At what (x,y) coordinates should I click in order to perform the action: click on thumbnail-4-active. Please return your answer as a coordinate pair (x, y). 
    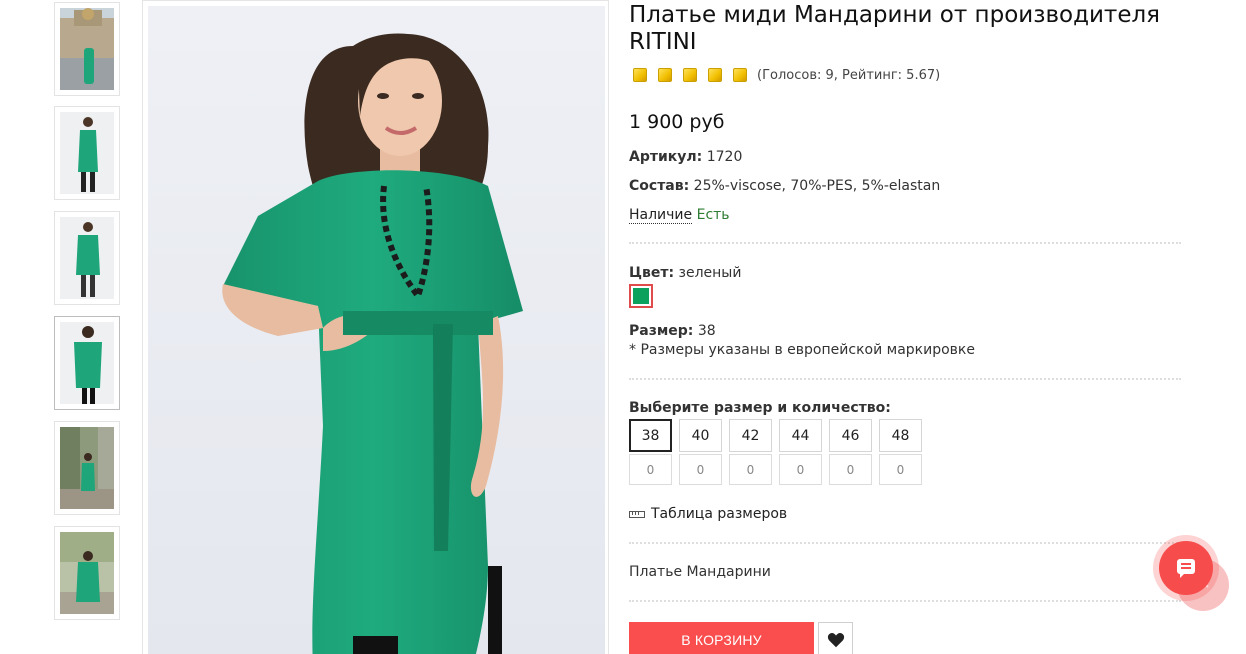
    Looking at the image, I should click on (87, 363).